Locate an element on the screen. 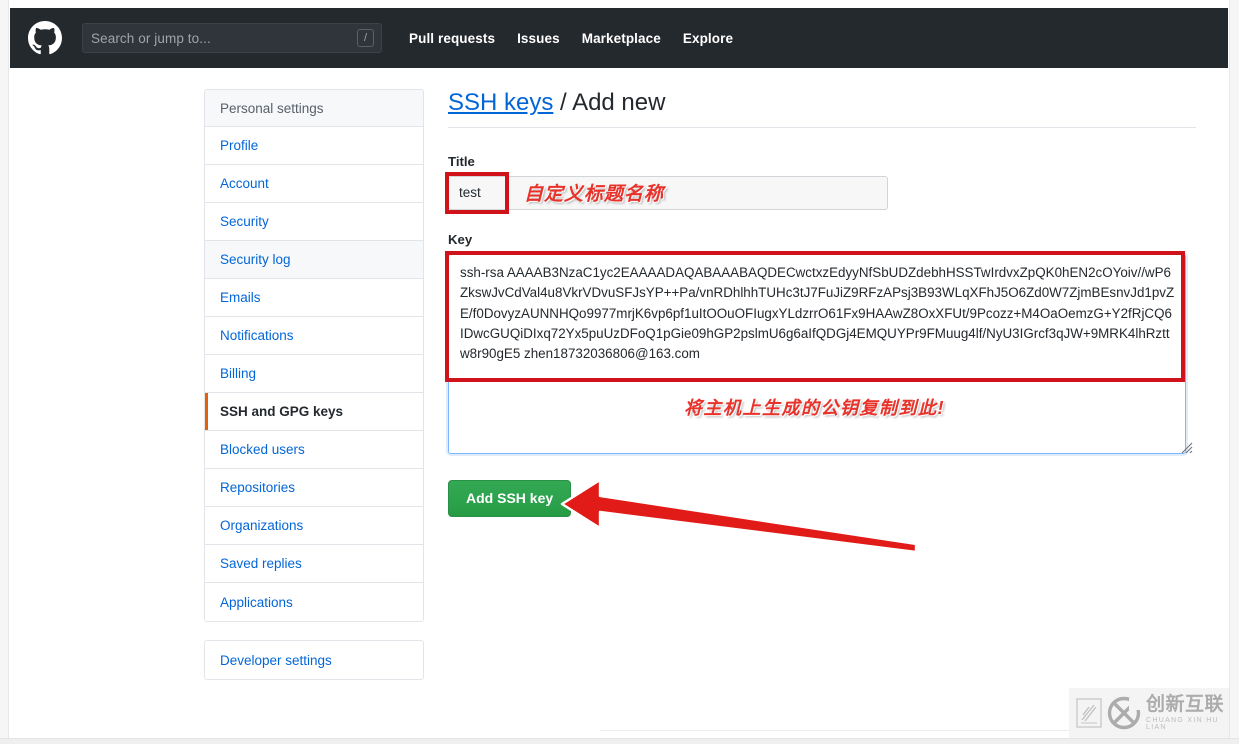 The height and width of the screenshot is (744, 1239). nav-explore: Explore is located at coordinates (708, 38).